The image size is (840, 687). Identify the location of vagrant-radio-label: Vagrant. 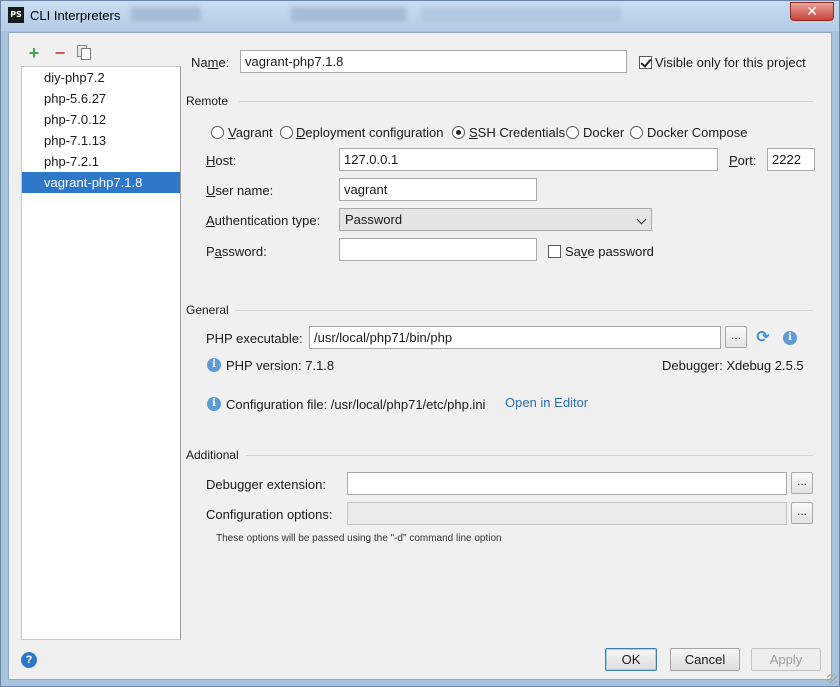
(250, 132).